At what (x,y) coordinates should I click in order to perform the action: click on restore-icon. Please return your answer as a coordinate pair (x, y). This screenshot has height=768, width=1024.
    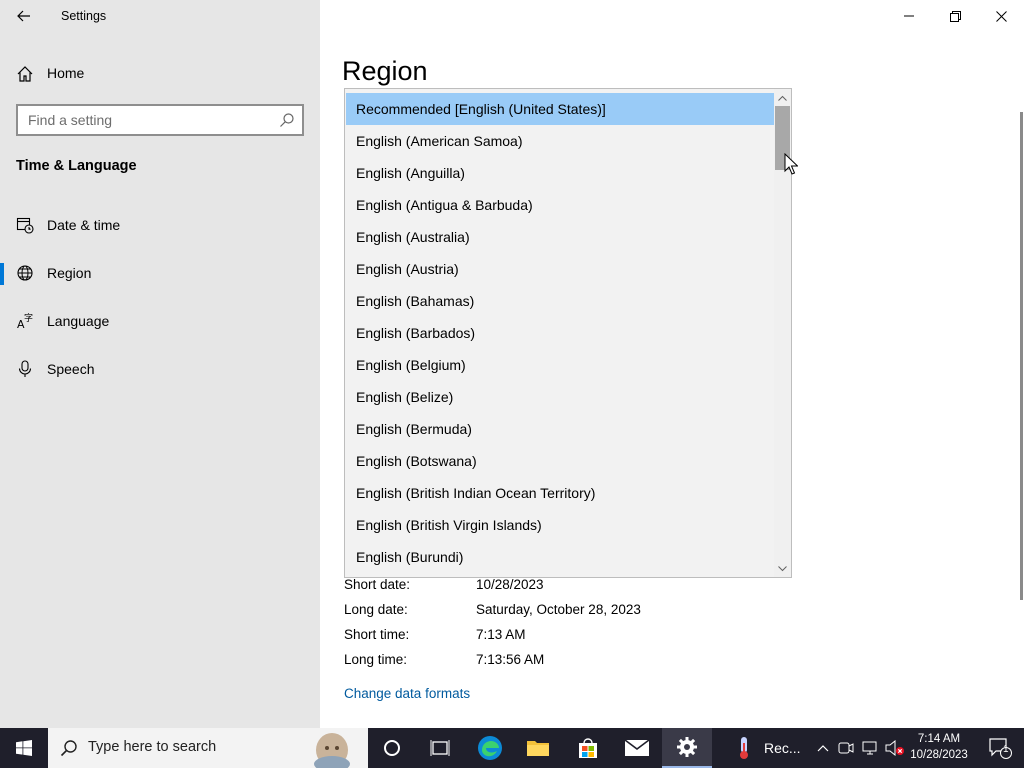
    Looking at the image, I should click on (955, 16).